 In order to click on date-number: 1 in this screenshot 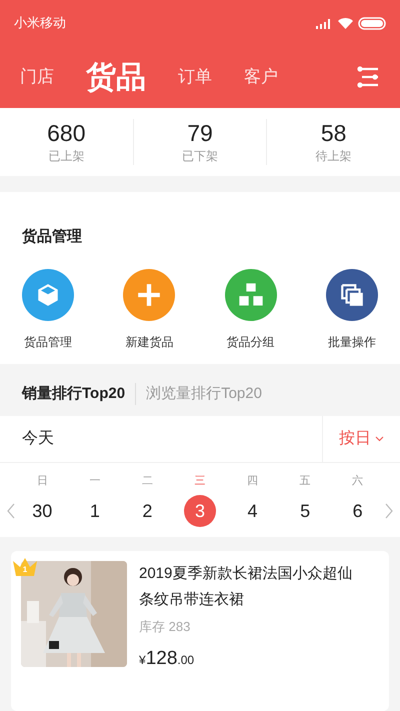, I will do `click(94, 511)`.